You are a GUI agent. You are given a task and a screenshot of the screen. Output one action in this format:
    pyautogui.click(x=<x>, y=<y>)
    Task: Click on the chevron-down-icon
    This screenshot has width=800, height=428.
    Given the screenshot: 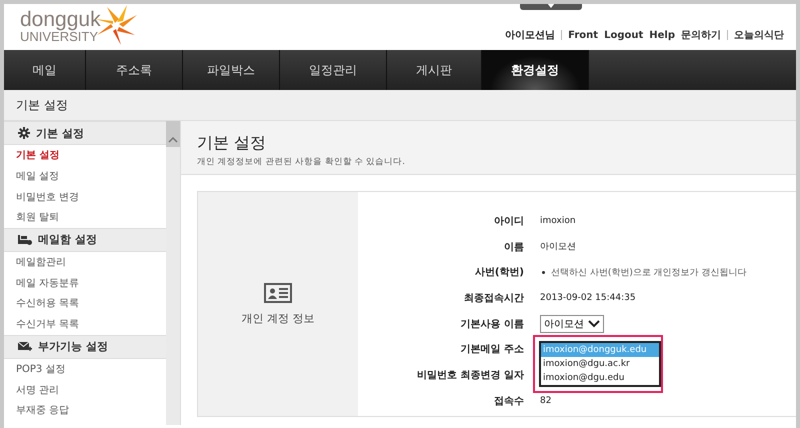 What is the action you would take?
    pyautogui.click(x=594, y=324)
    